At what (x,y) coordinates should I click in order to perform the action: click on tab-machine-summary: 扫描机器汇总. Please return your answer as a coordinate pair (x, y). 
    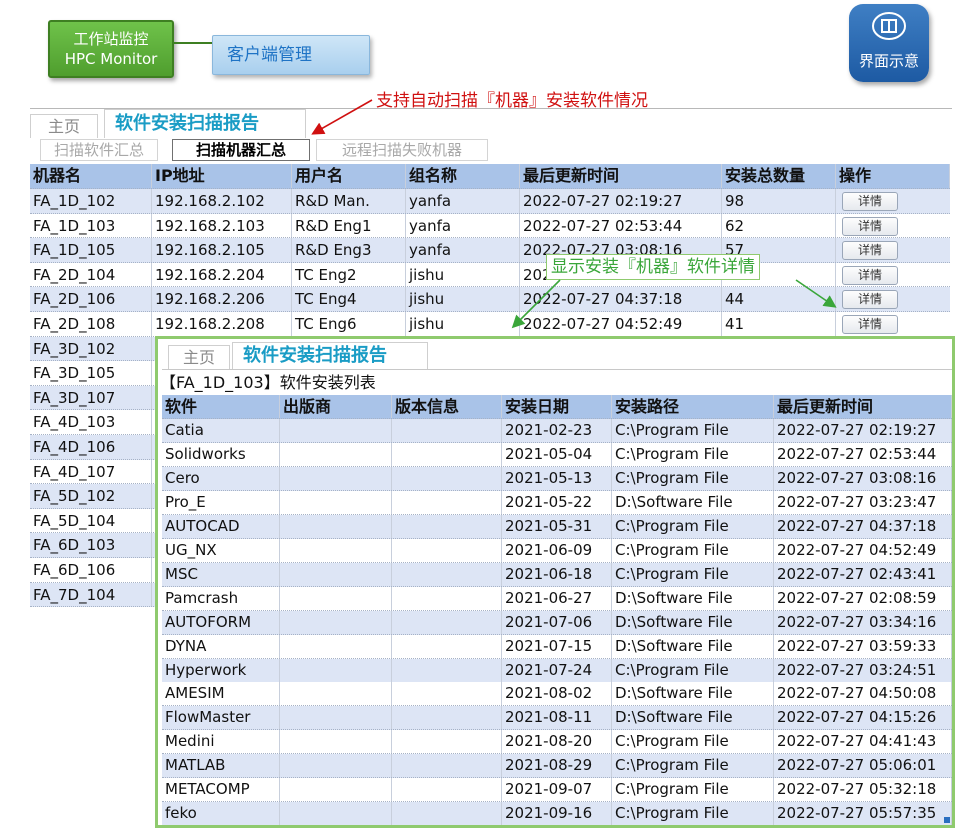
    Looking at the image, I should click on (241, 150).